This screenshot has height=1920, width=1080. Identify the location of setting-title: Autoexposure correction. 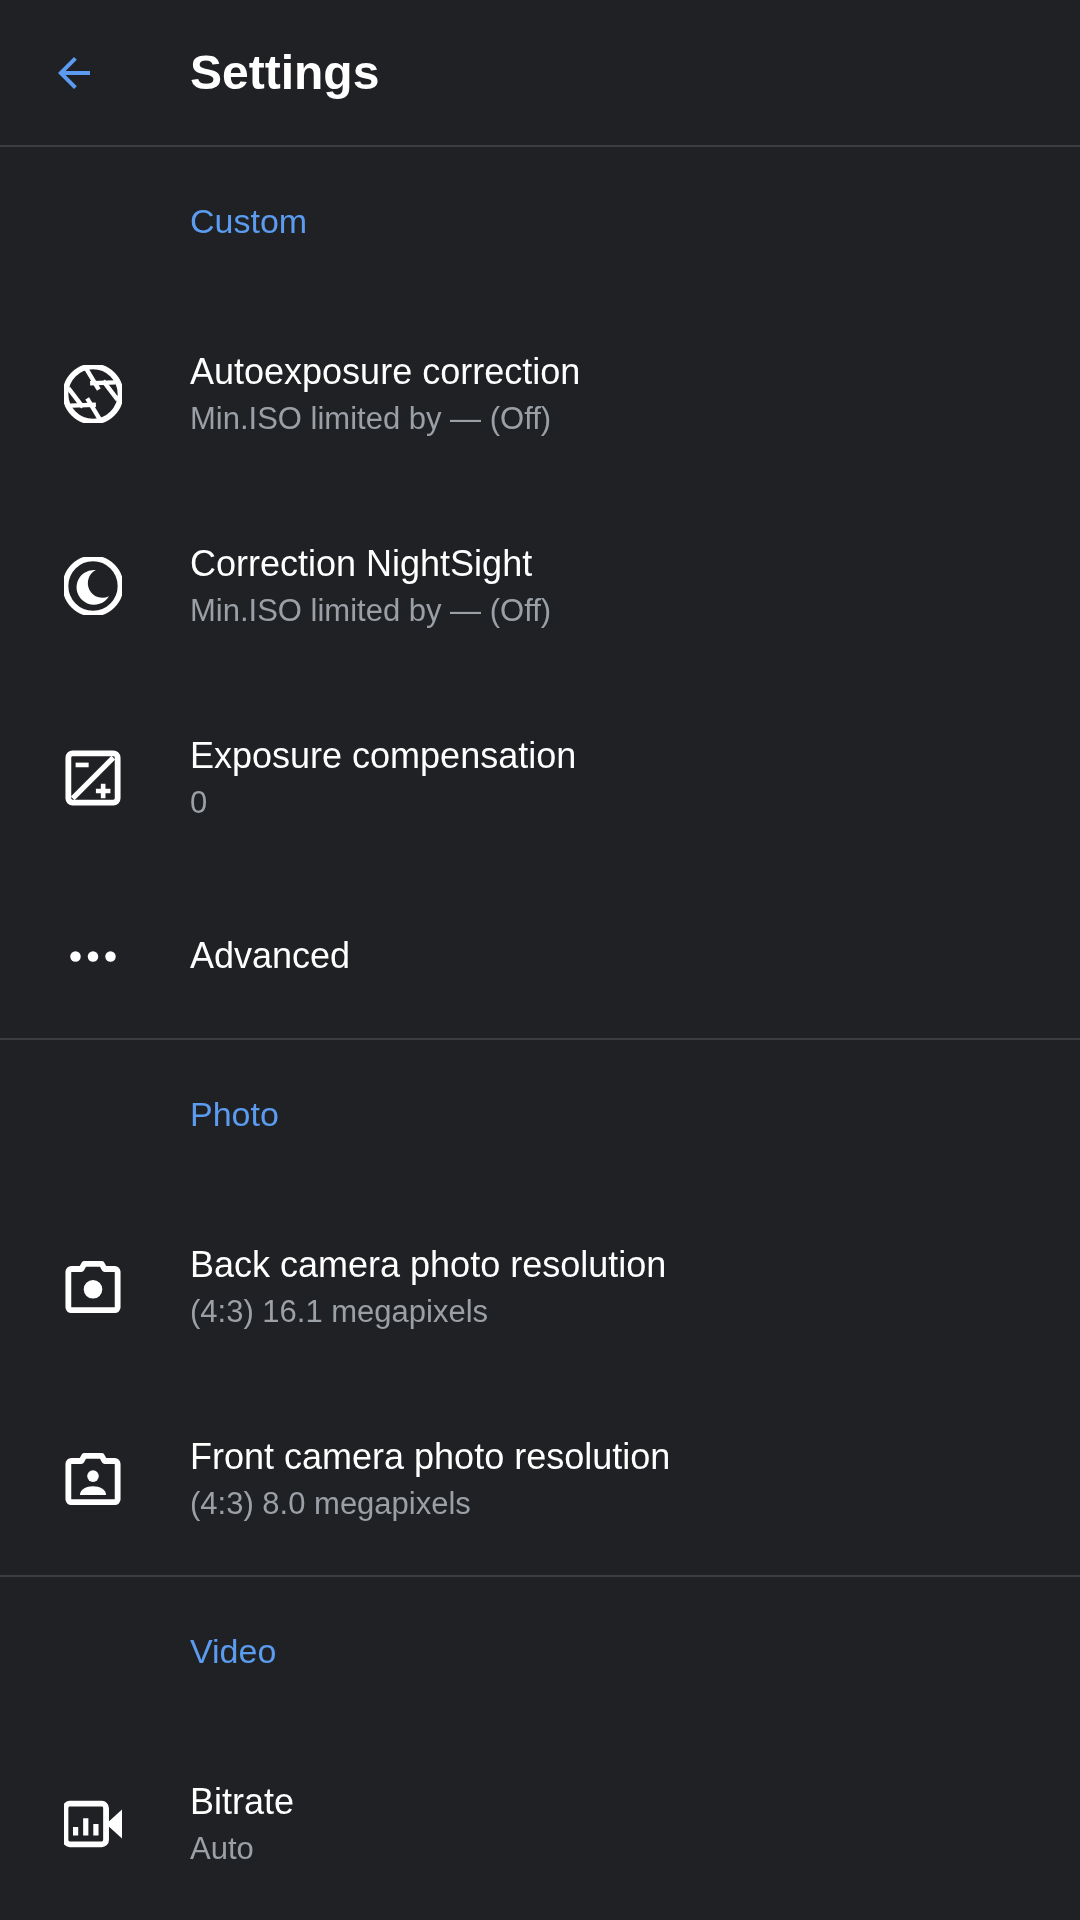
(385, 372).